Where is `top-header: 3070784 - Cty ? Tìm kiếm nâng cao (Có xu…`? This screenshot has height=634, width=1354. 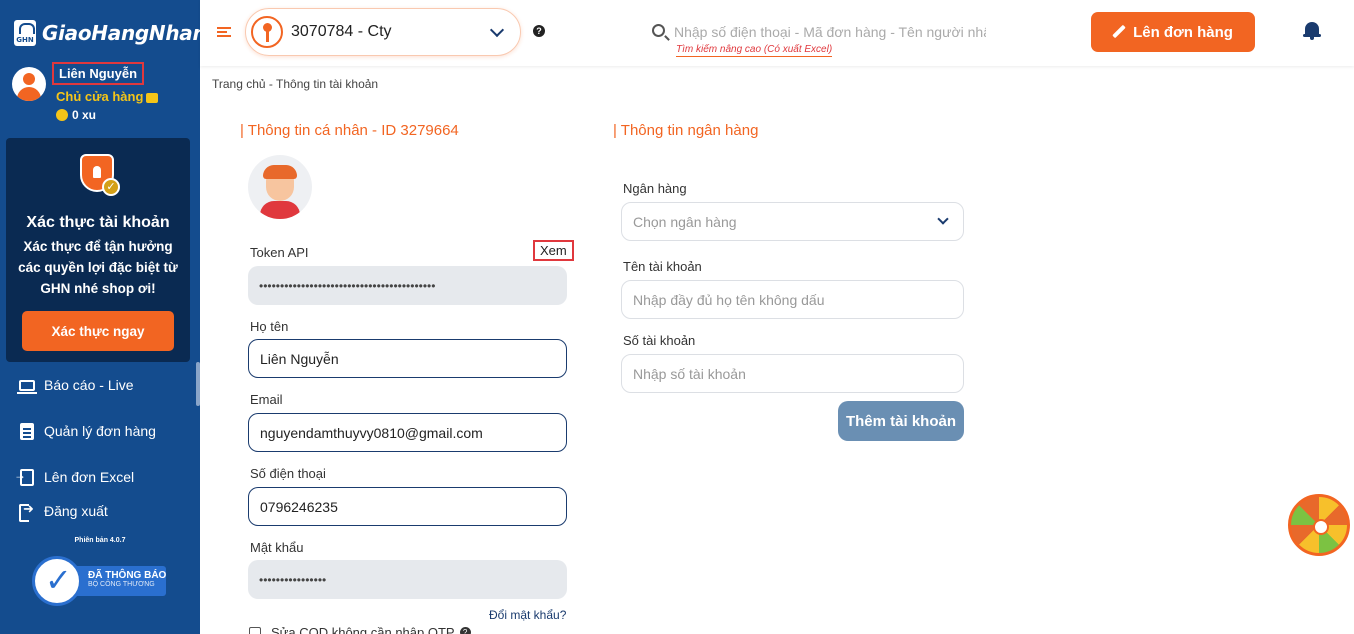
top-header: 3070784 - Cty ? Tìm kiếm nâng cao (Có xu… is located at coordinates (777, 33).